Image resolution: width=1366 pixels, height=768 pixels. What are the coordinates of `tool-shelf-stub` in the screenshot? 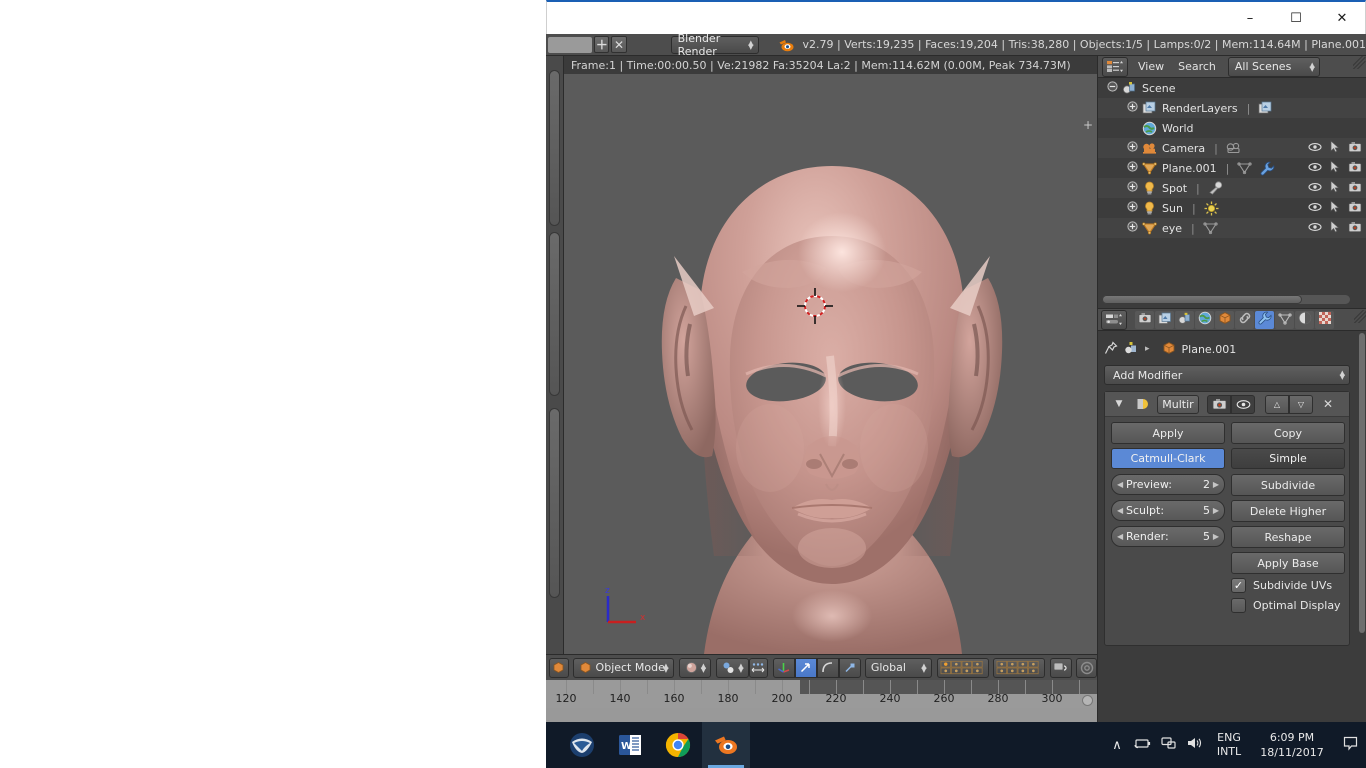 It's located at (555, 355).